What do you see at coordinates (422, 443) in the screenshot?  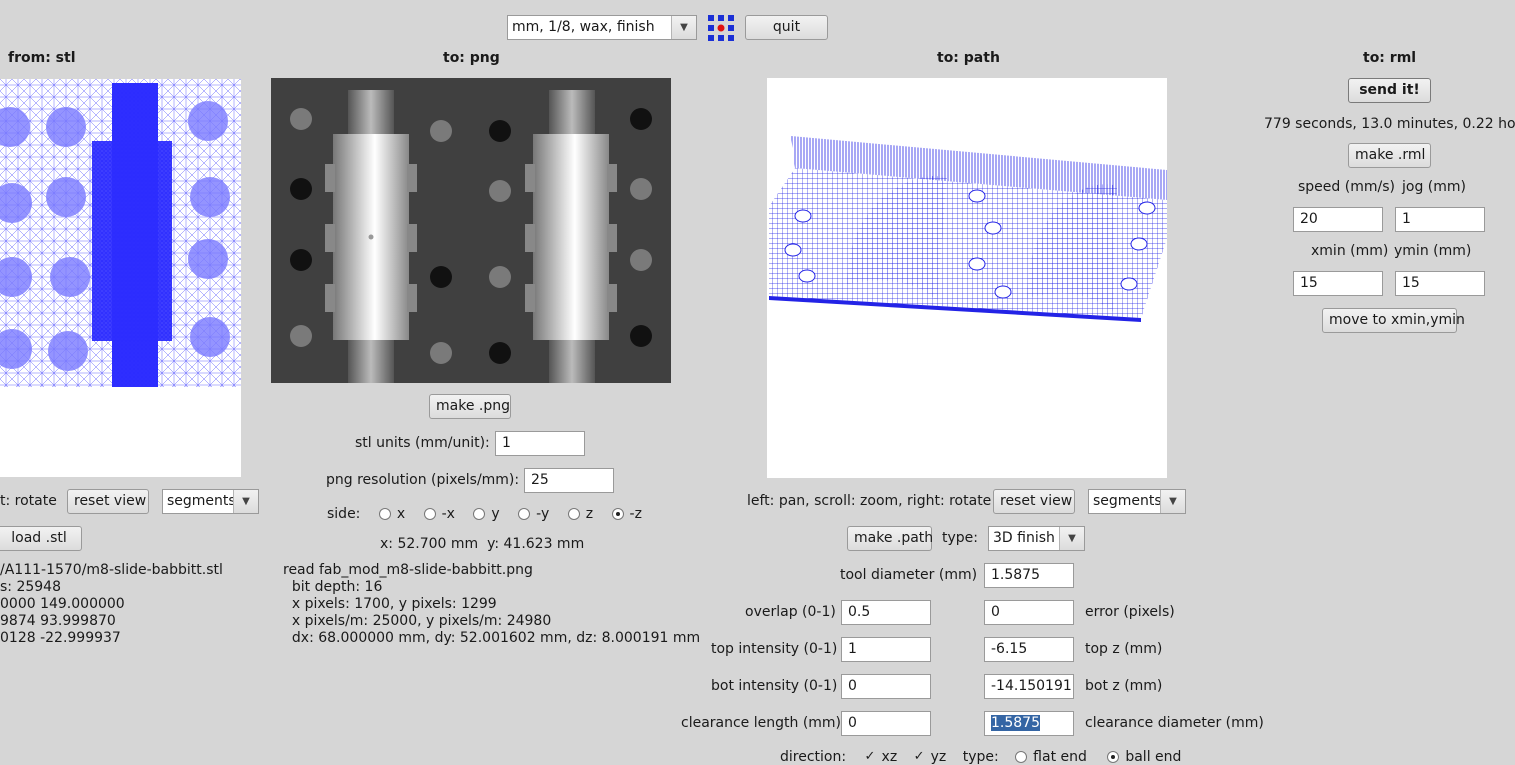 I see `stl-units-label: stl units (mm/unit):` at bounding box center [422, 443].